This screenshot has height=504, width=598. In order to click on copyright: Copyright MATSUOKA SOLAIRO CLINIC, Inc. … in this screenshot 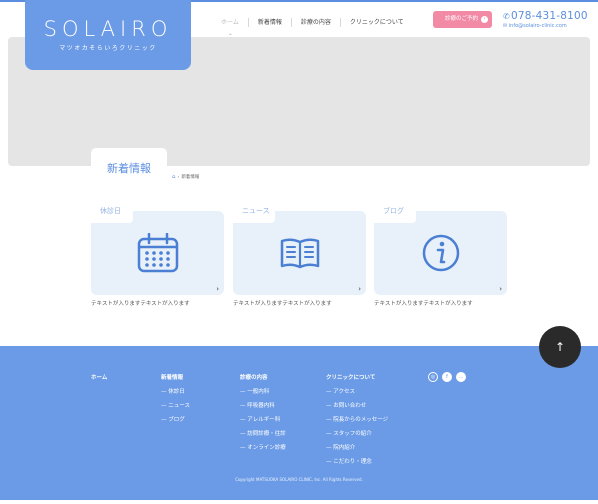, I will do `click(299, 479)`.